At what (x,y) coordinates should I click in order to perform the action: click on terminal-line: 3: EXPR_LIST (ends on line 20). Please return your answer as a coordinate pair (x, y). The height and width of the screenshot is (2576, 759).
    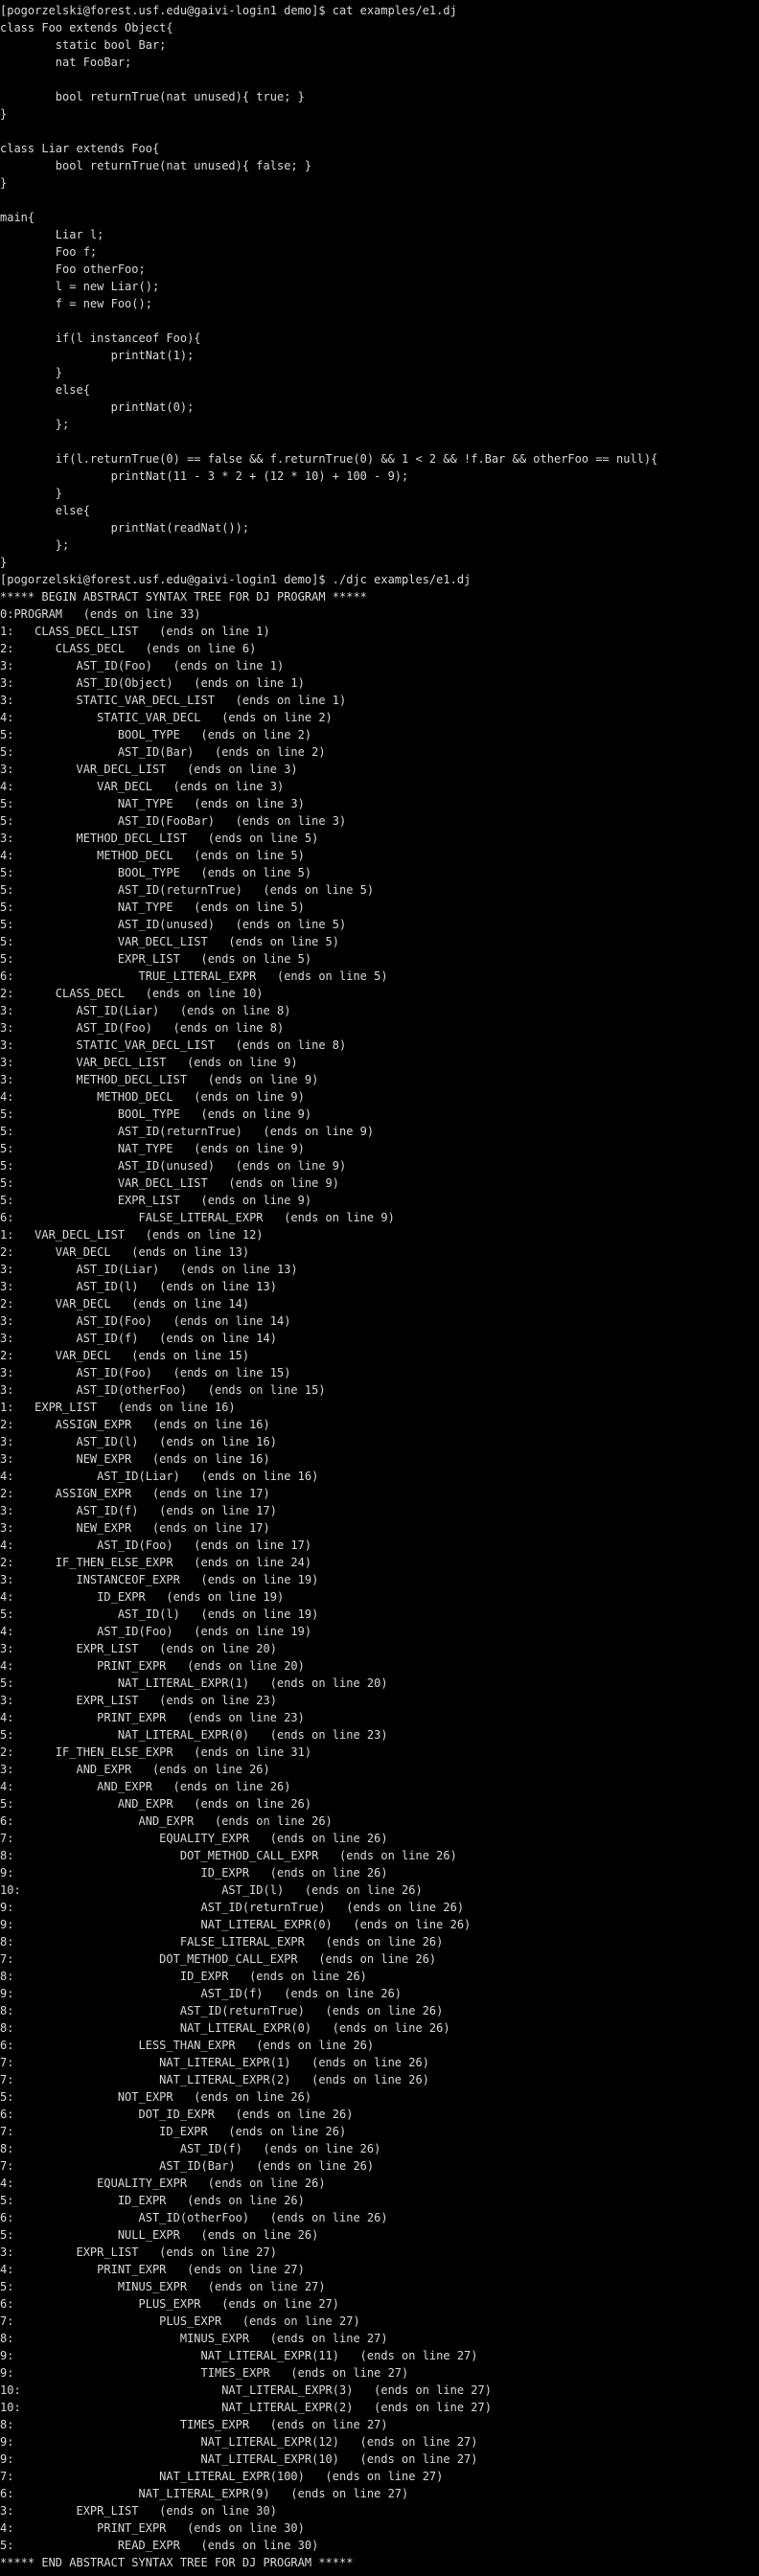
    Looking at the image, I should click on (138, 1648).